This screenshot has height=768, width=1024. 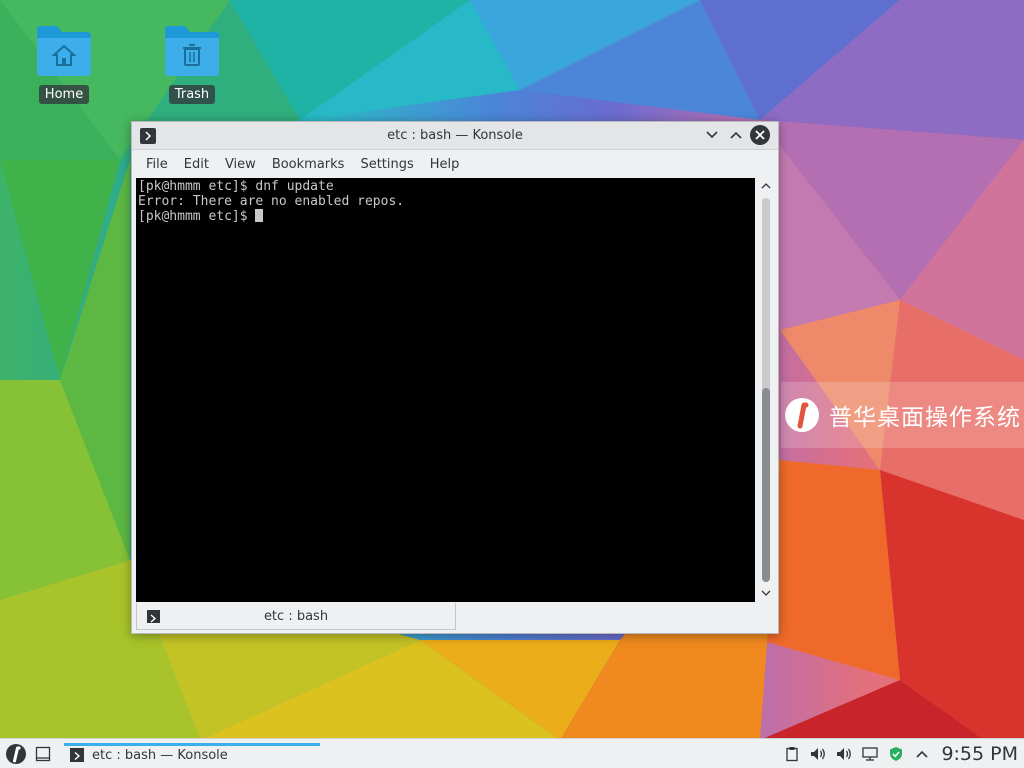 What do you see at coordinates (157, 164) in the screenshot?
I see `menu-file: File` at bounding box center [157, 164].